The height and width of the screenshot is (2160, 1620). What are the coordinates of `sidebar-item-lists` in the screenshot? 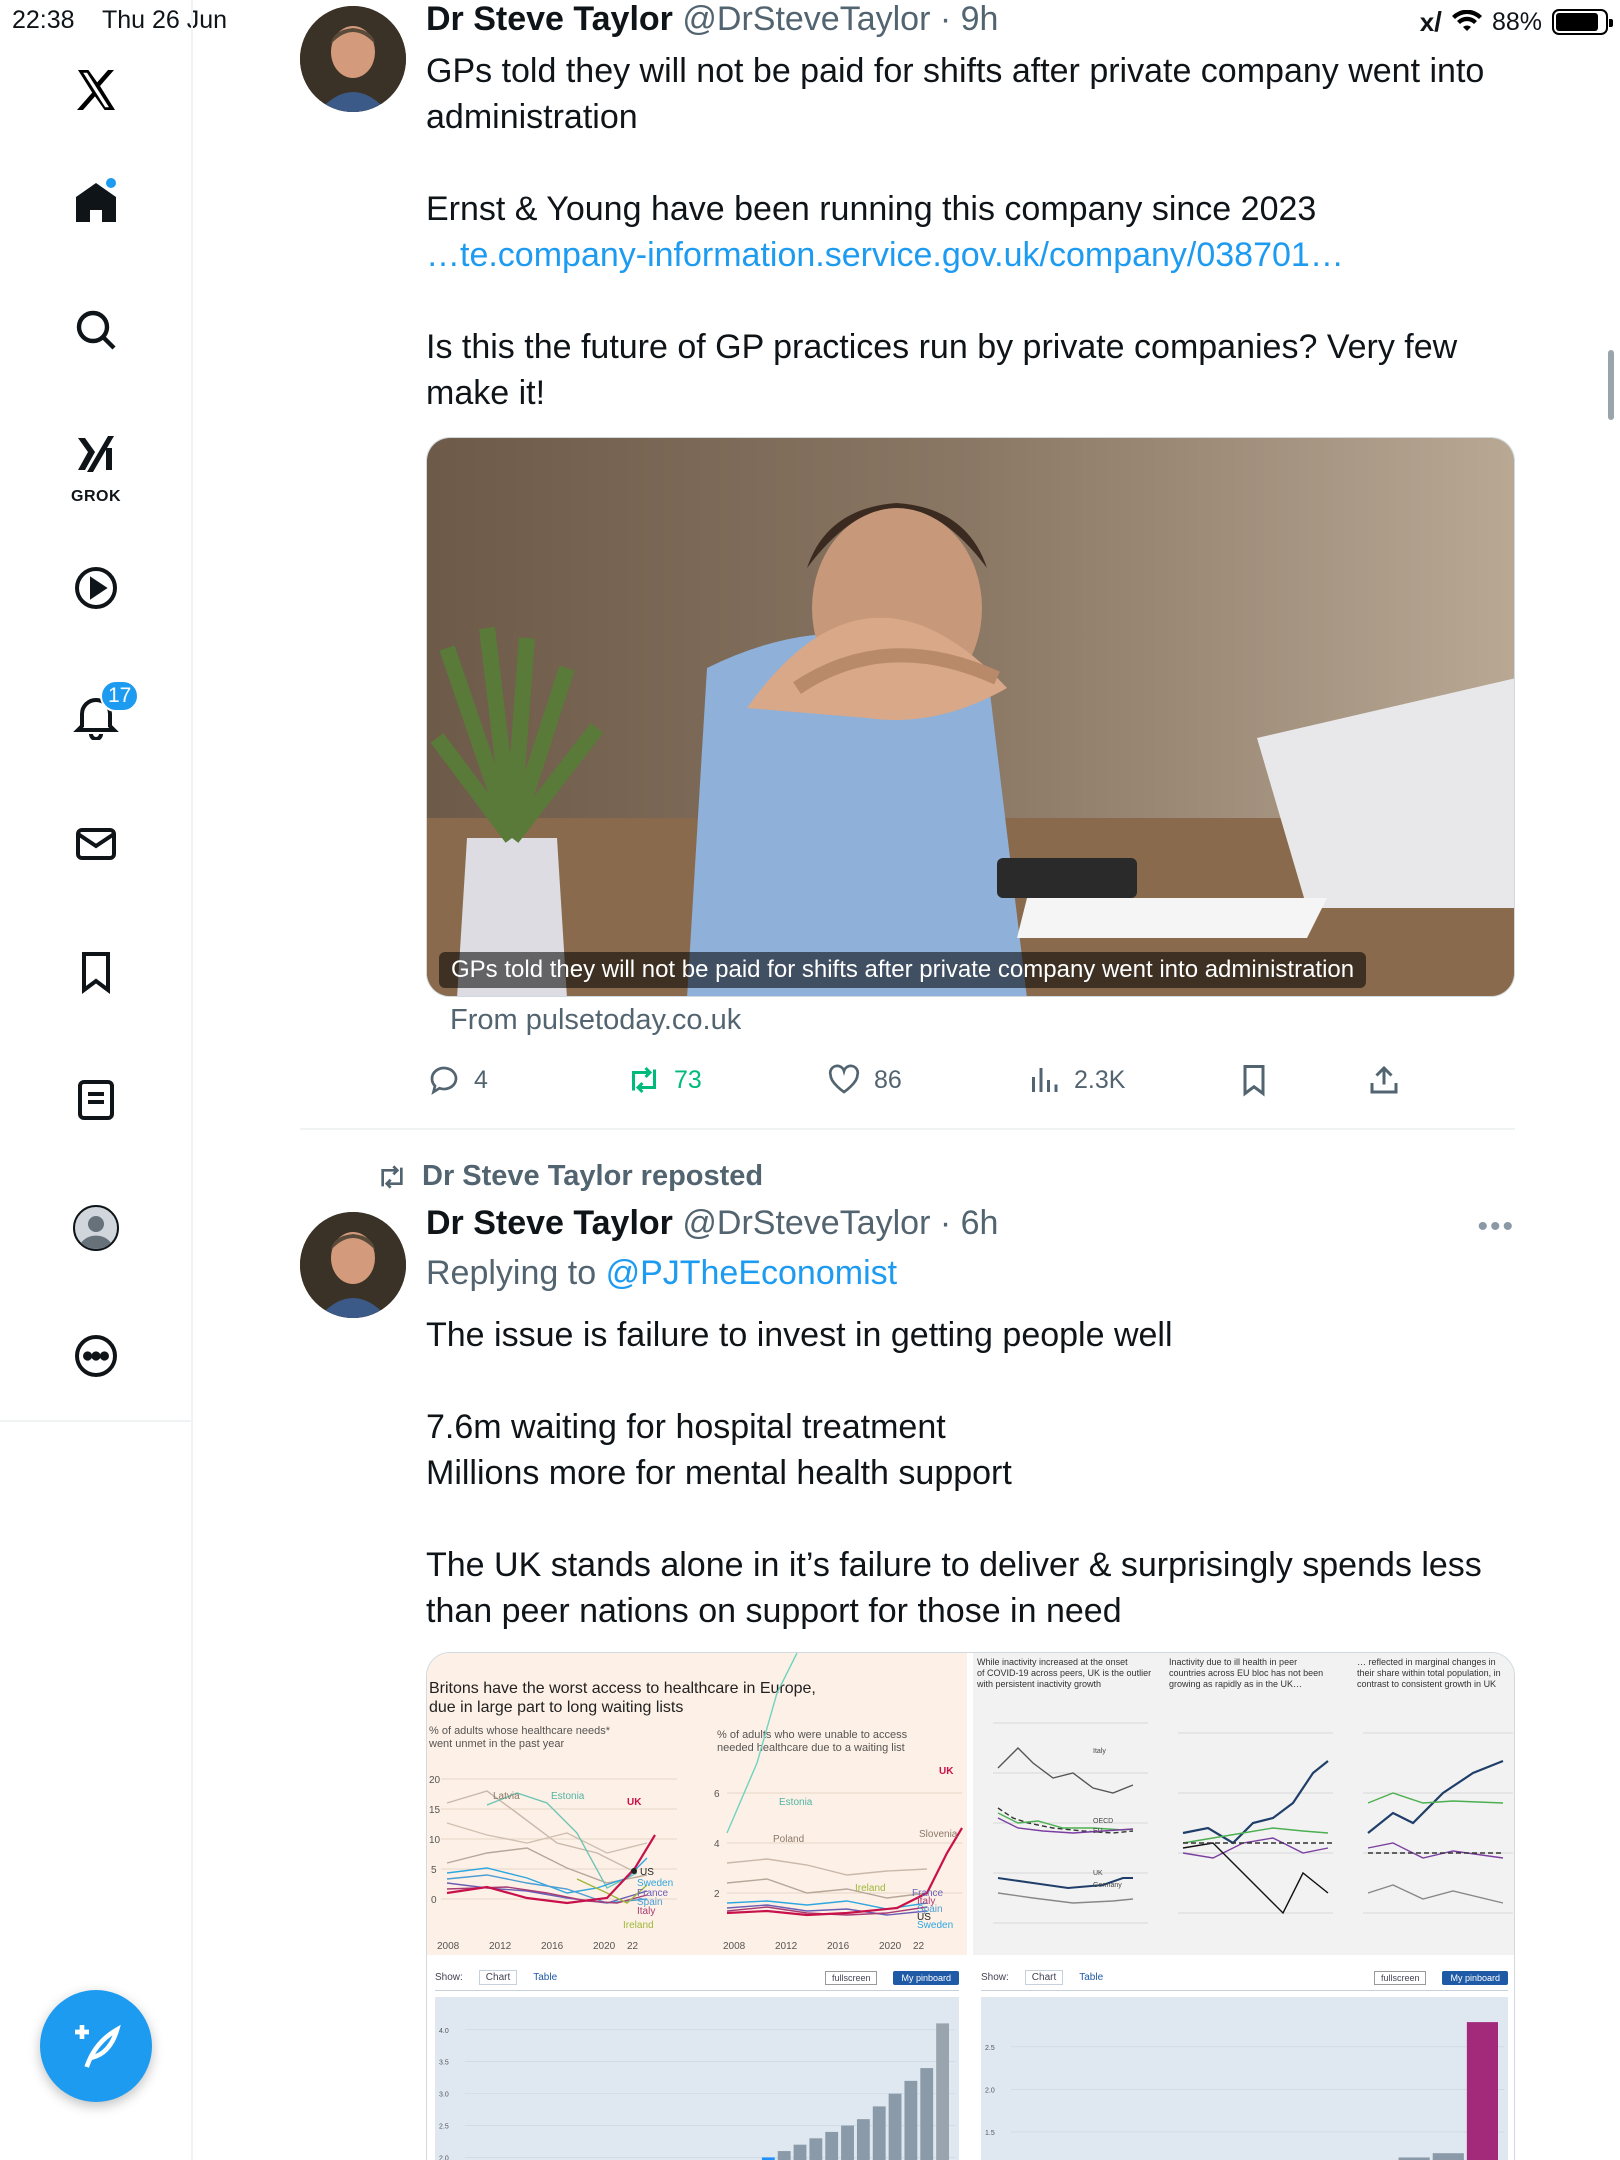 It's located at (96, 1100).